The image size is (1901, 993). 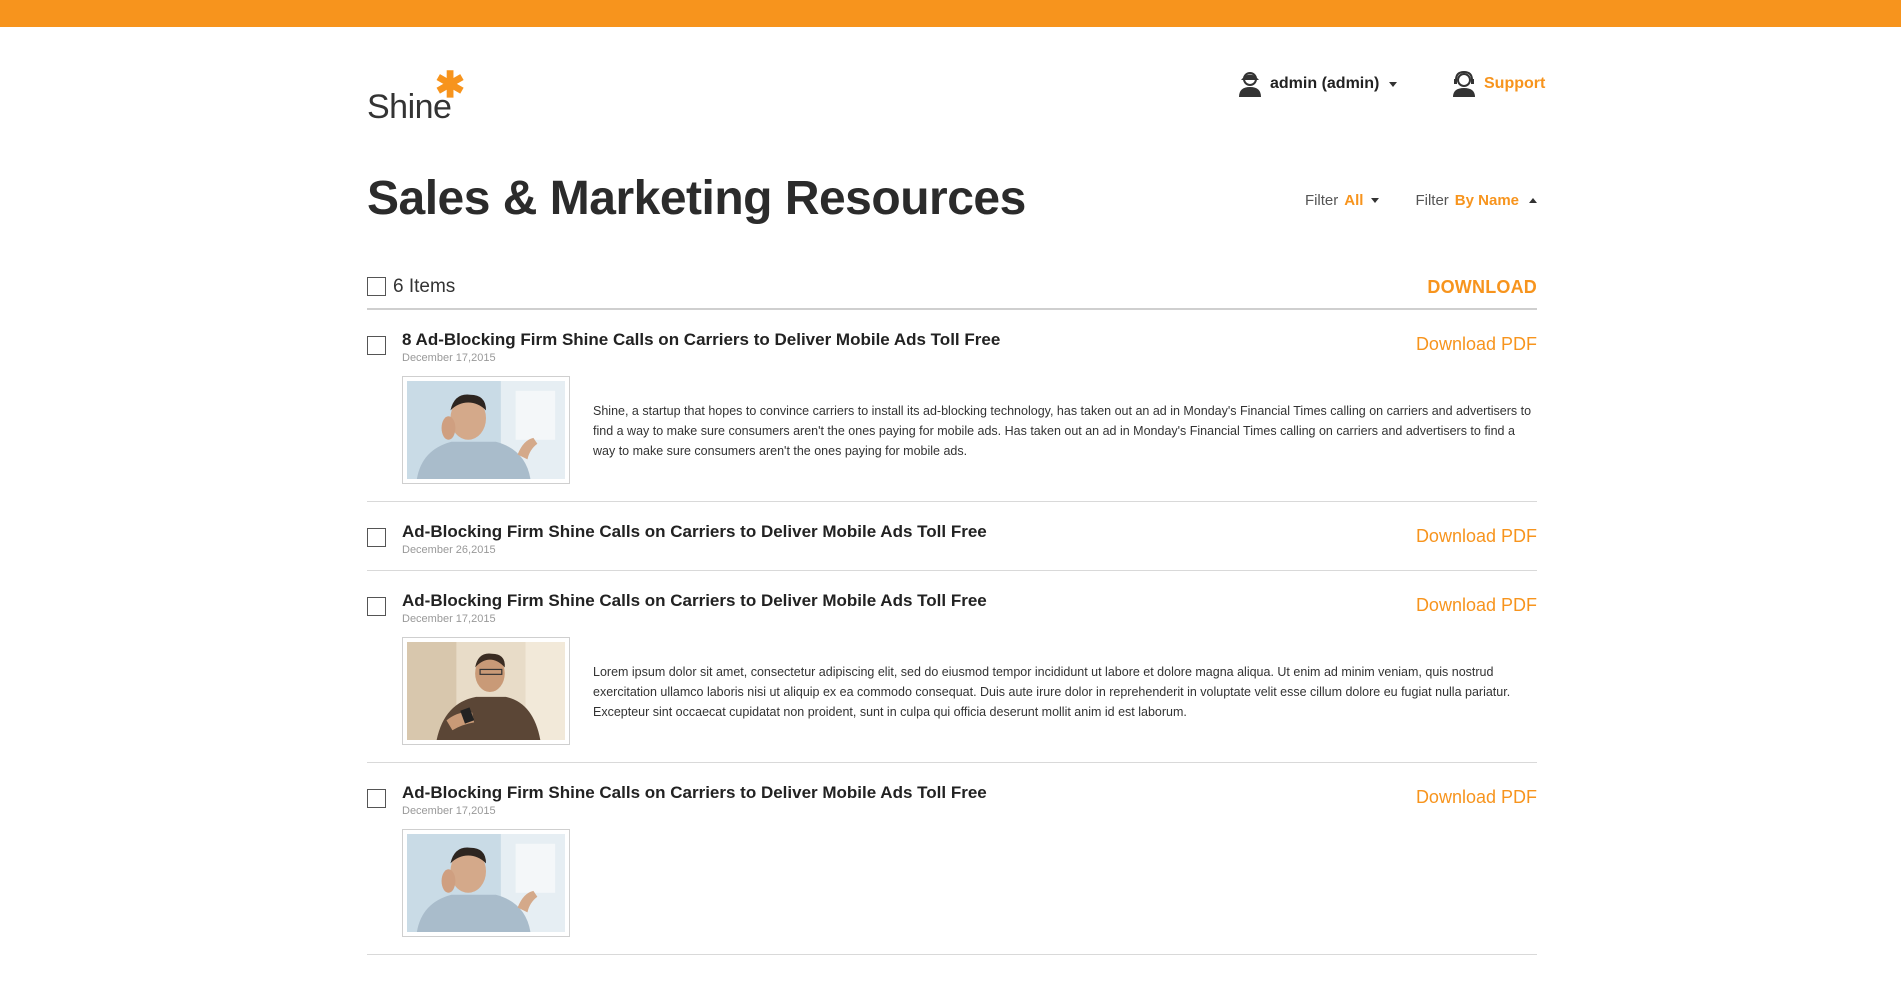 What do you see at coordinates (696, 198) in the screenshot?
I see `page-title: Sales & Marketing Resources` at bounding box center [696, 198].